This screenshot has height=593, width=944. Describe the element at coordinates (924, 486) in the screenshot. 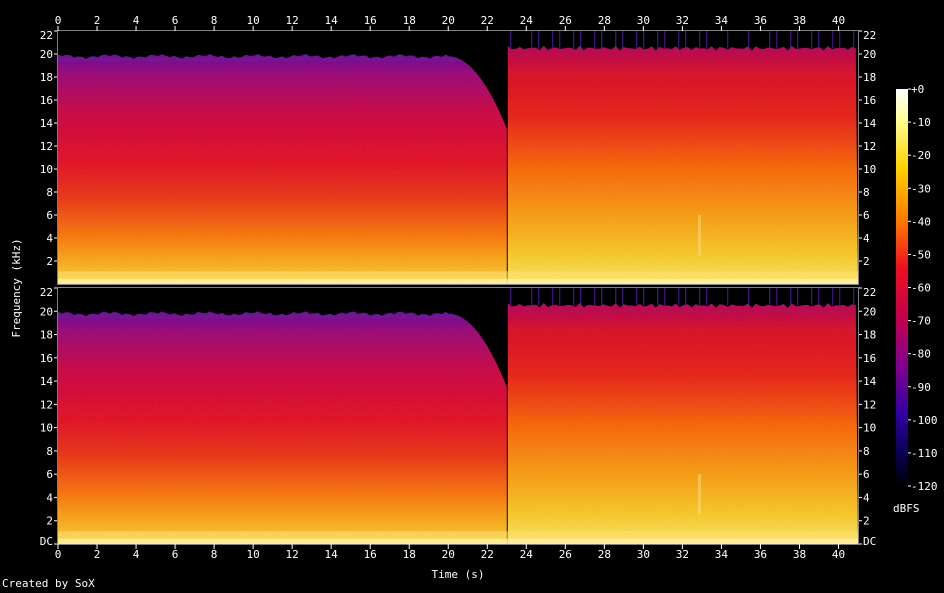

I see `colorbar-tick-label: -120` at that location.